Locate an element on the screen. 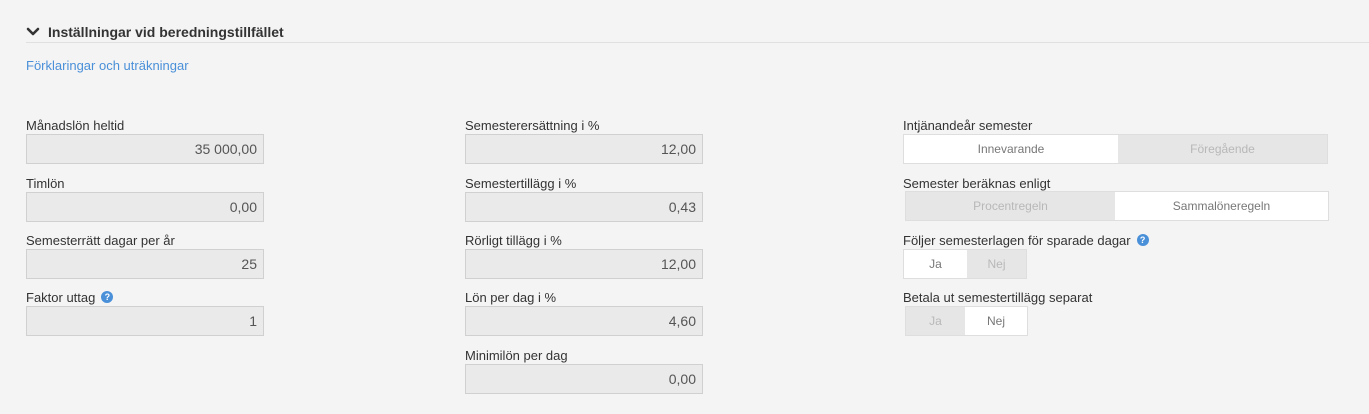  calc-method-label: Semester beräknas enligt is located at coordinates (977, 183).